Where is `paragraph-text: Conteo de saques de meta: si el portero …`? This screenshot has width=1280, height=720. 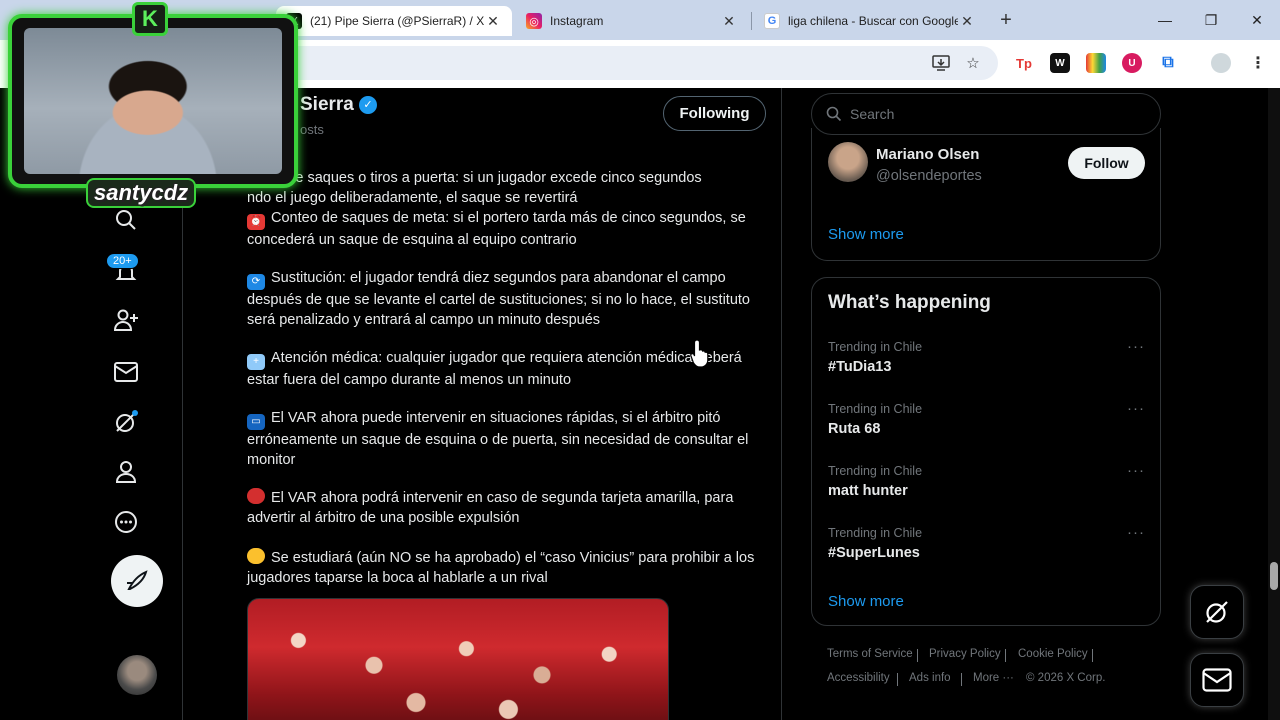 paragraph-text: Conteo de saques de meta: si el portero … is located at coordinates (496, 229).